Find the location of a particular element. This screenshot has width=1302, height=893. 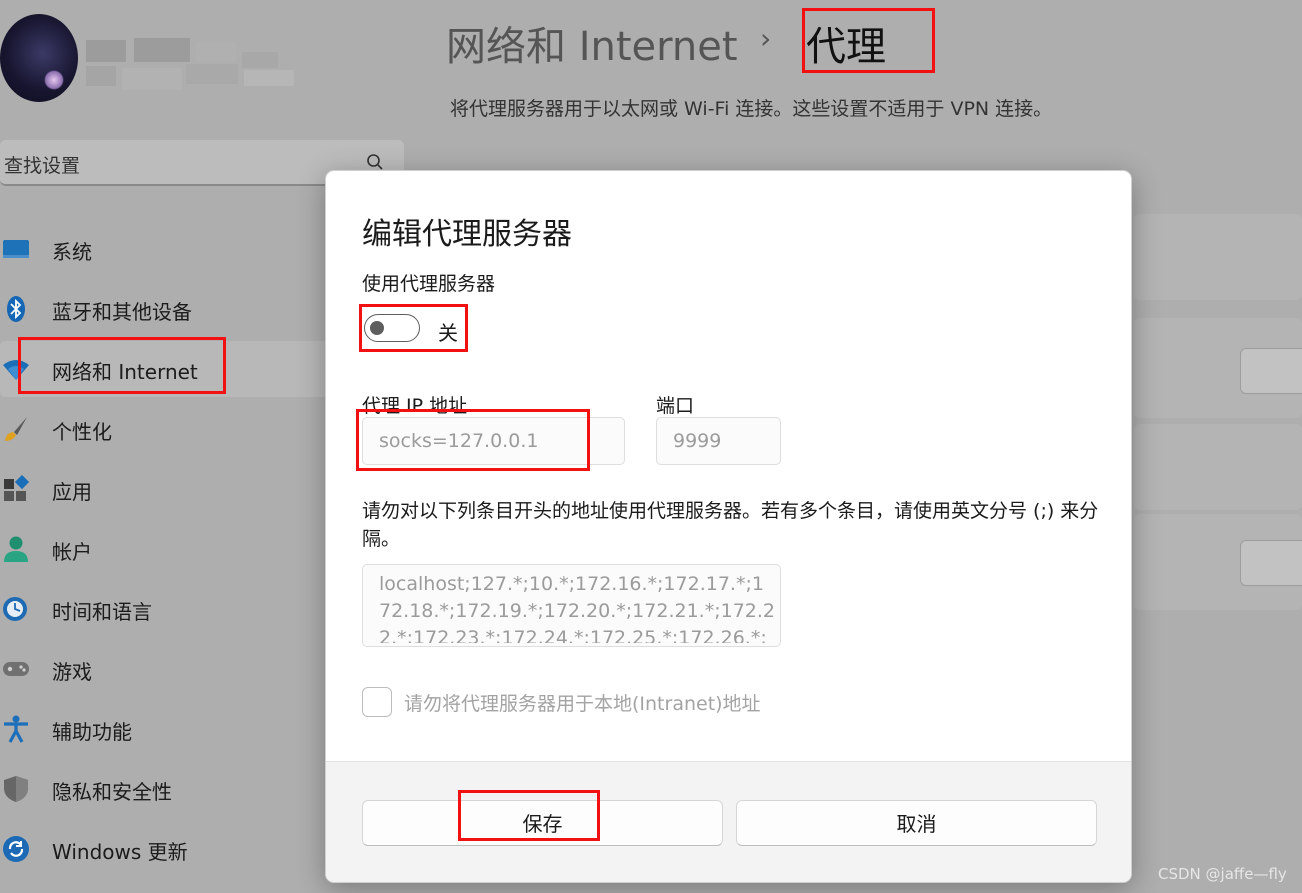

accessibility-icon is located at coordinates (16, 729).